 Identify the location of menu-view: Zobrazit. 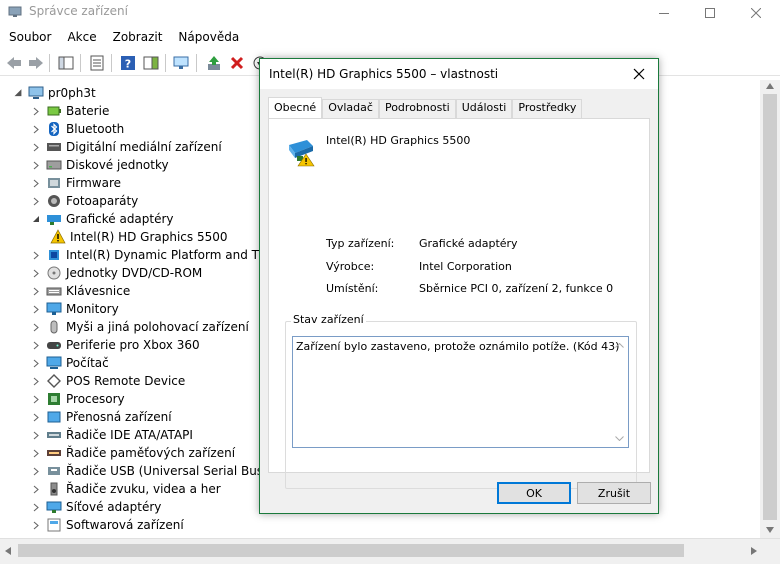
(137, 37).